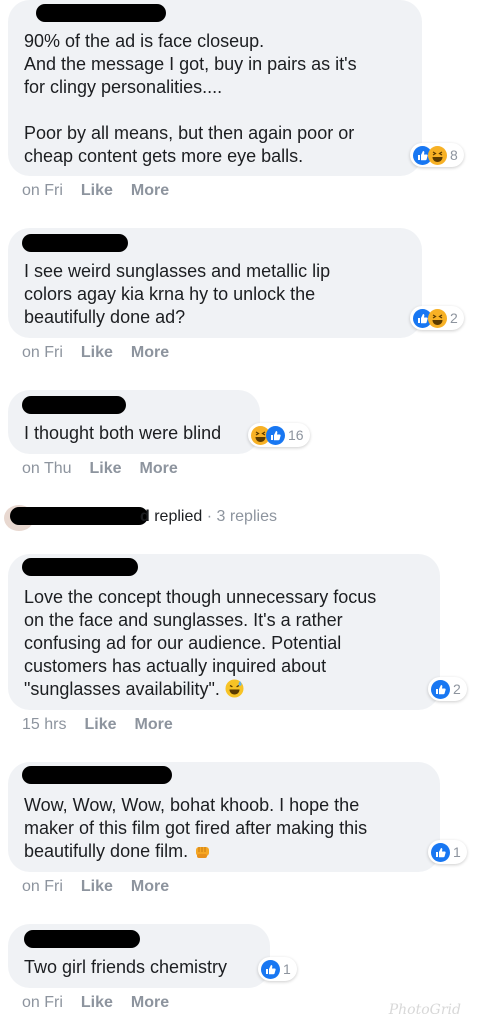 The image size is (481, 1024). What do you see at coordinates (208, 516) in the screenshot?
I see `replies-summary: d replied · 3 replies` at bounding box center [208, 516].